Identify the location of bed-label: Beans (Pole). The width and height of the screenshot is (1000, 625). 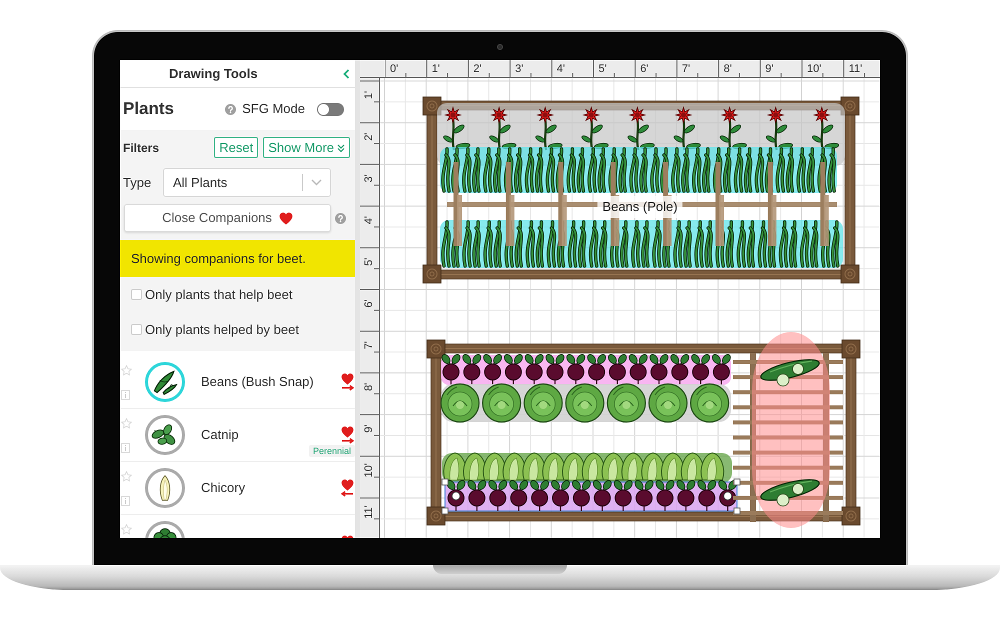
(640, 207).